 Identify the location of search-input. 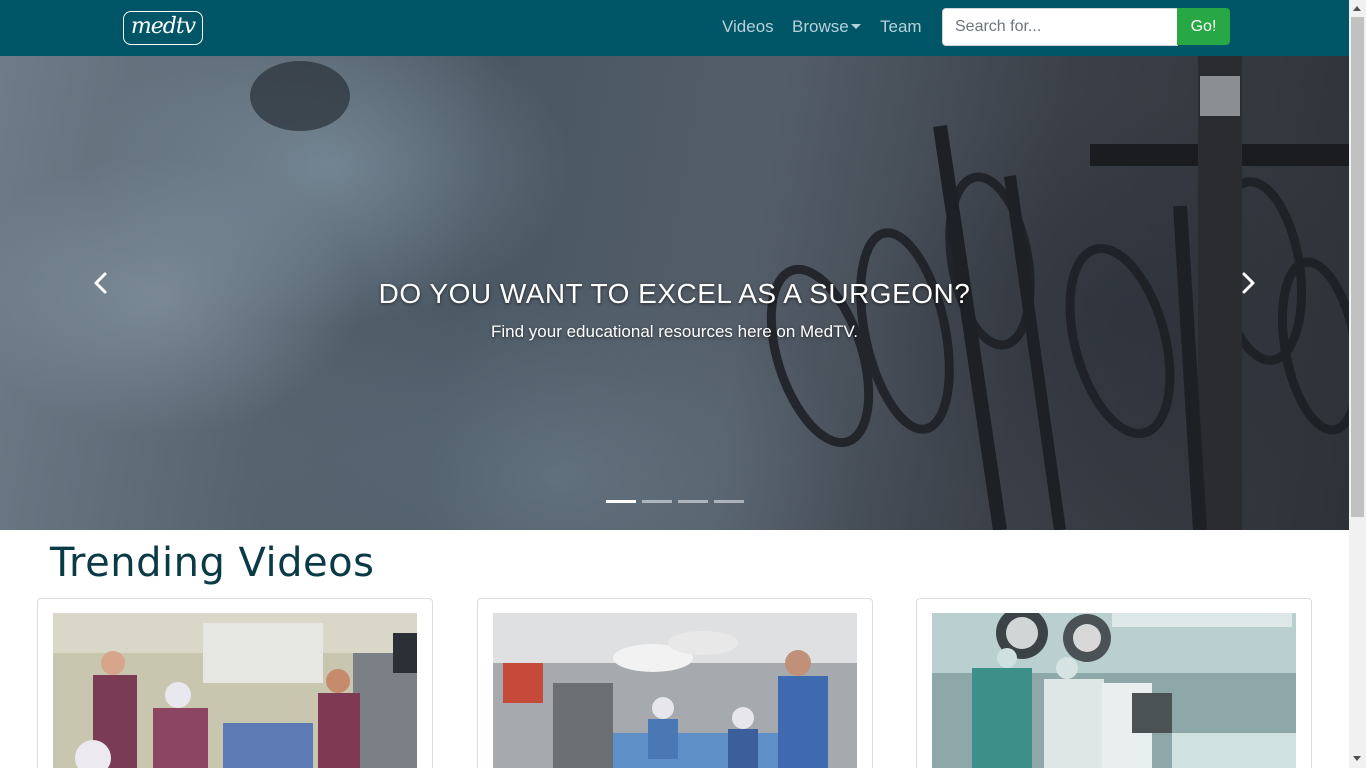
(1060, 27).